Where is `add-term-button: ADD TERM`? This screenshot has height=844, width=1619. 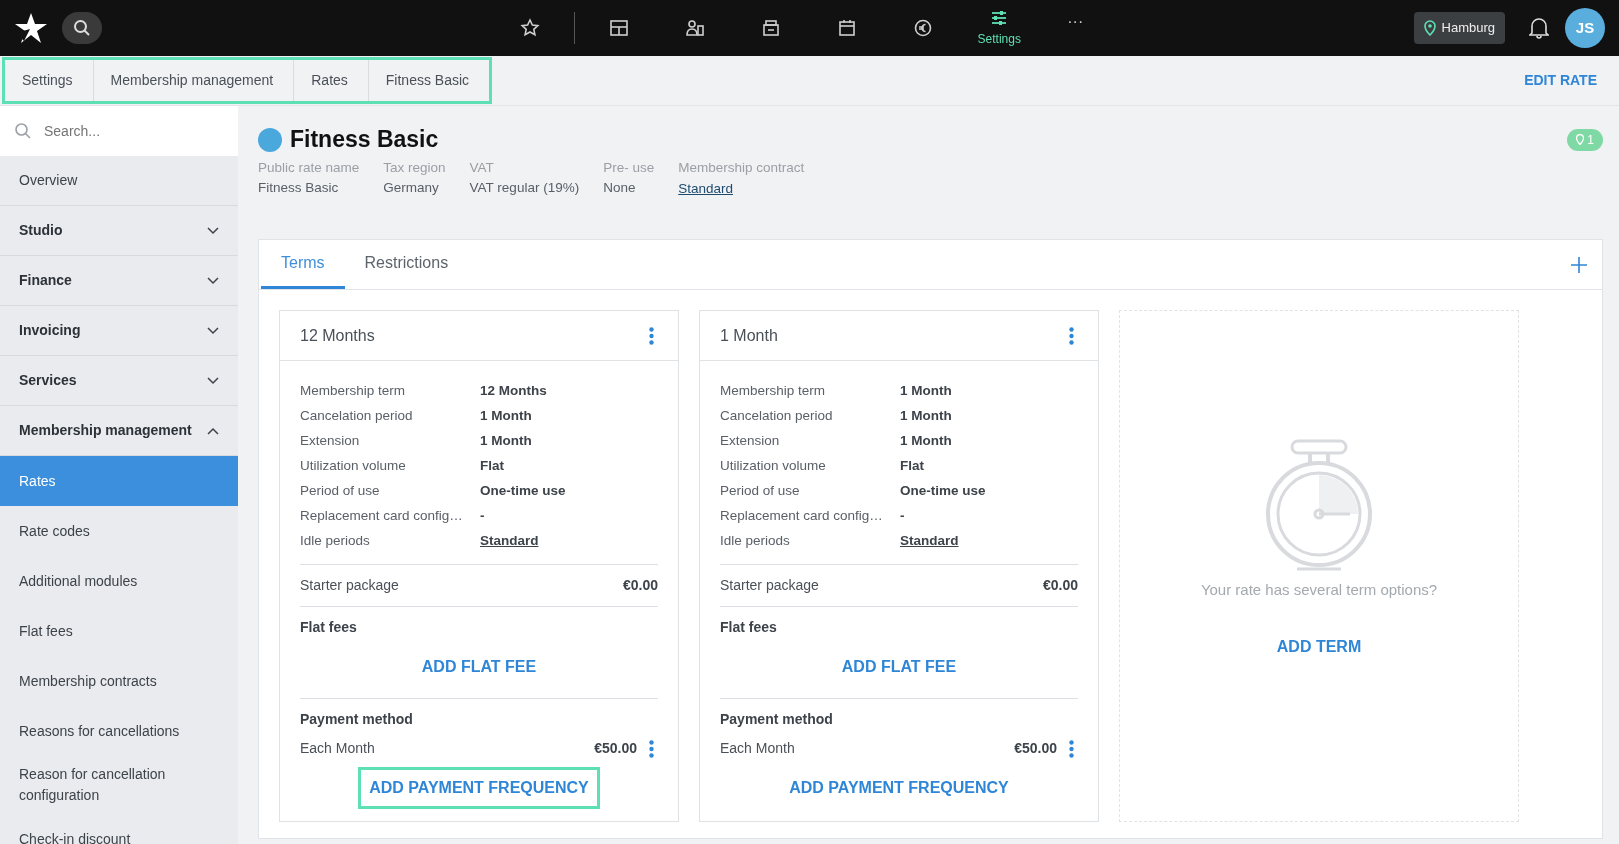
add-term-button: ADD TERM is located at coordinates (1319, 646).